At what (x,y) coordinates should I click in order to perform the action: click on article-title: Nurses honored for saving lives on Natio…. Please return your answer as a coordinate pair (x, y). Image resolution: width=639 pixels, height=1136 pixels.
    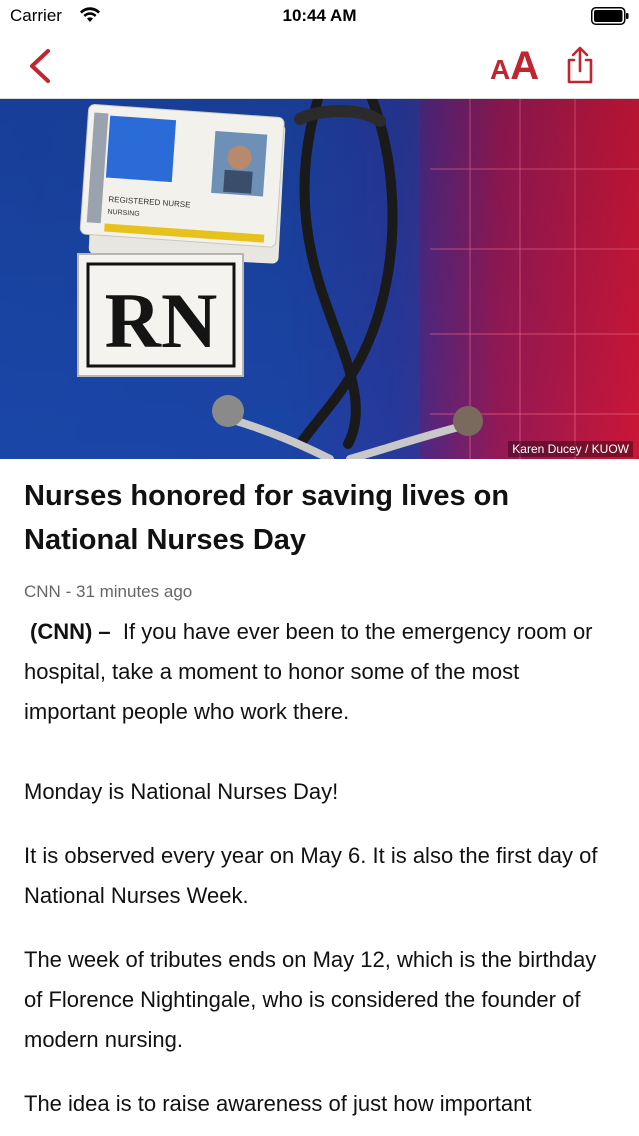
    Looking at the image, I should click on (267, 518).